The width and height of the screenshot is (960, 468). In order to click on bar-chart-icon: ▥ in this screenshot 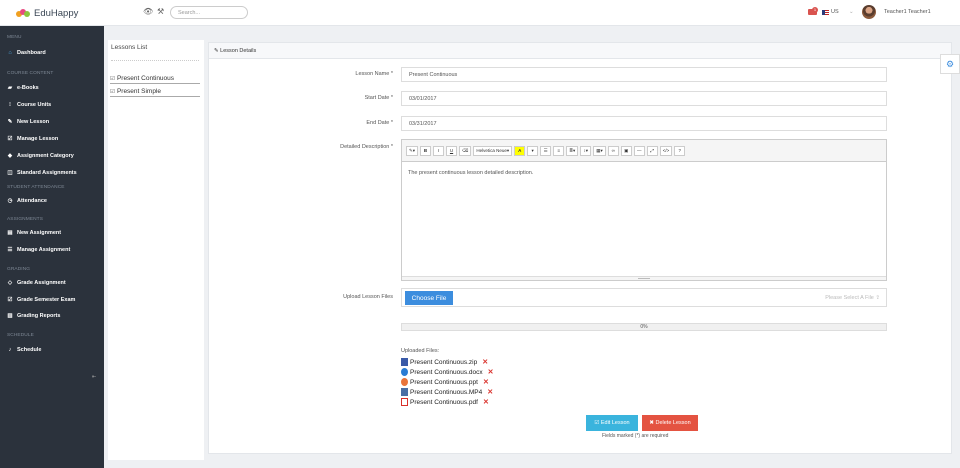, I will do `click(10, 316)`.